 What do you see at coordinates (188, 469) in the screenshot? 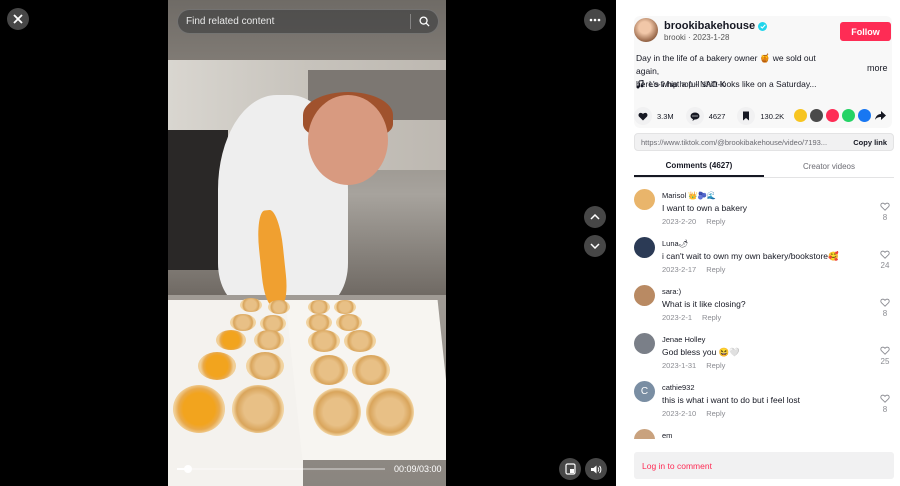
I see `progress-handle` at bounding box center [188, 469].